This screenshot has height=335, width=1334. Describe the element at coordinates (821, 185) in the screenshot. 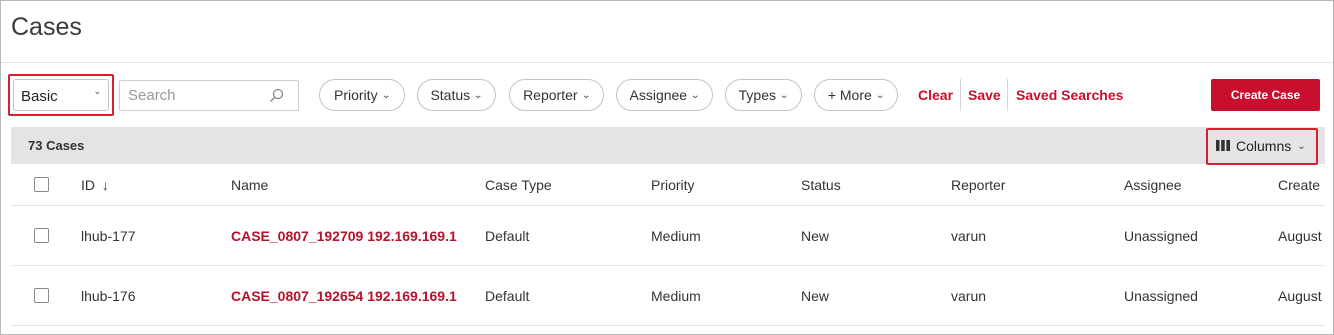

I see `column-header-status: Status` at that location.